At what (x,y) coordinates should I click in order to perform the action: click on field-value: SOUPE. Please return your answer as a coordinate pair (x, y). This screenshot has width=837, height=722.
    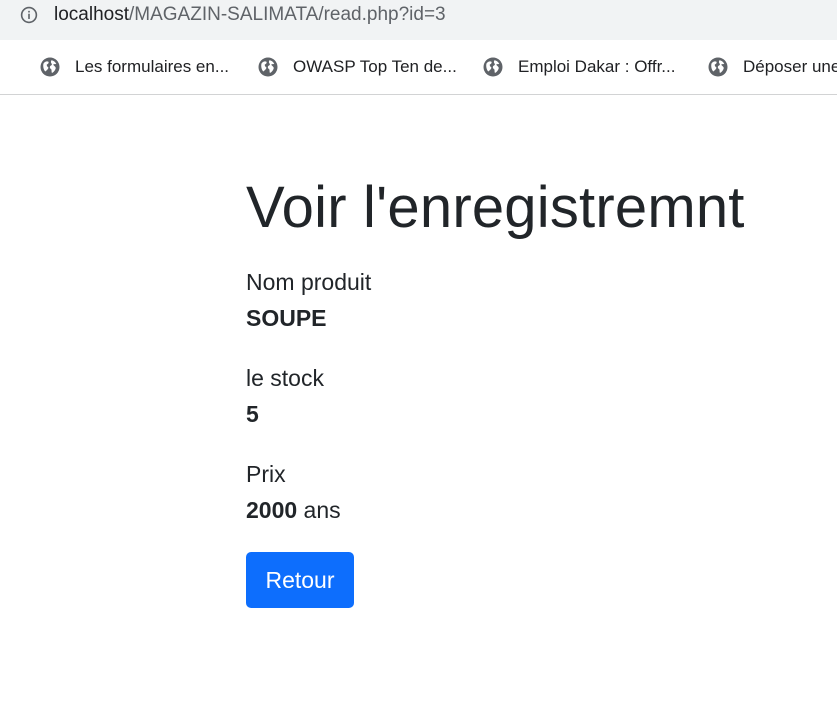
    Looking at the image, I should click on (308, 318).